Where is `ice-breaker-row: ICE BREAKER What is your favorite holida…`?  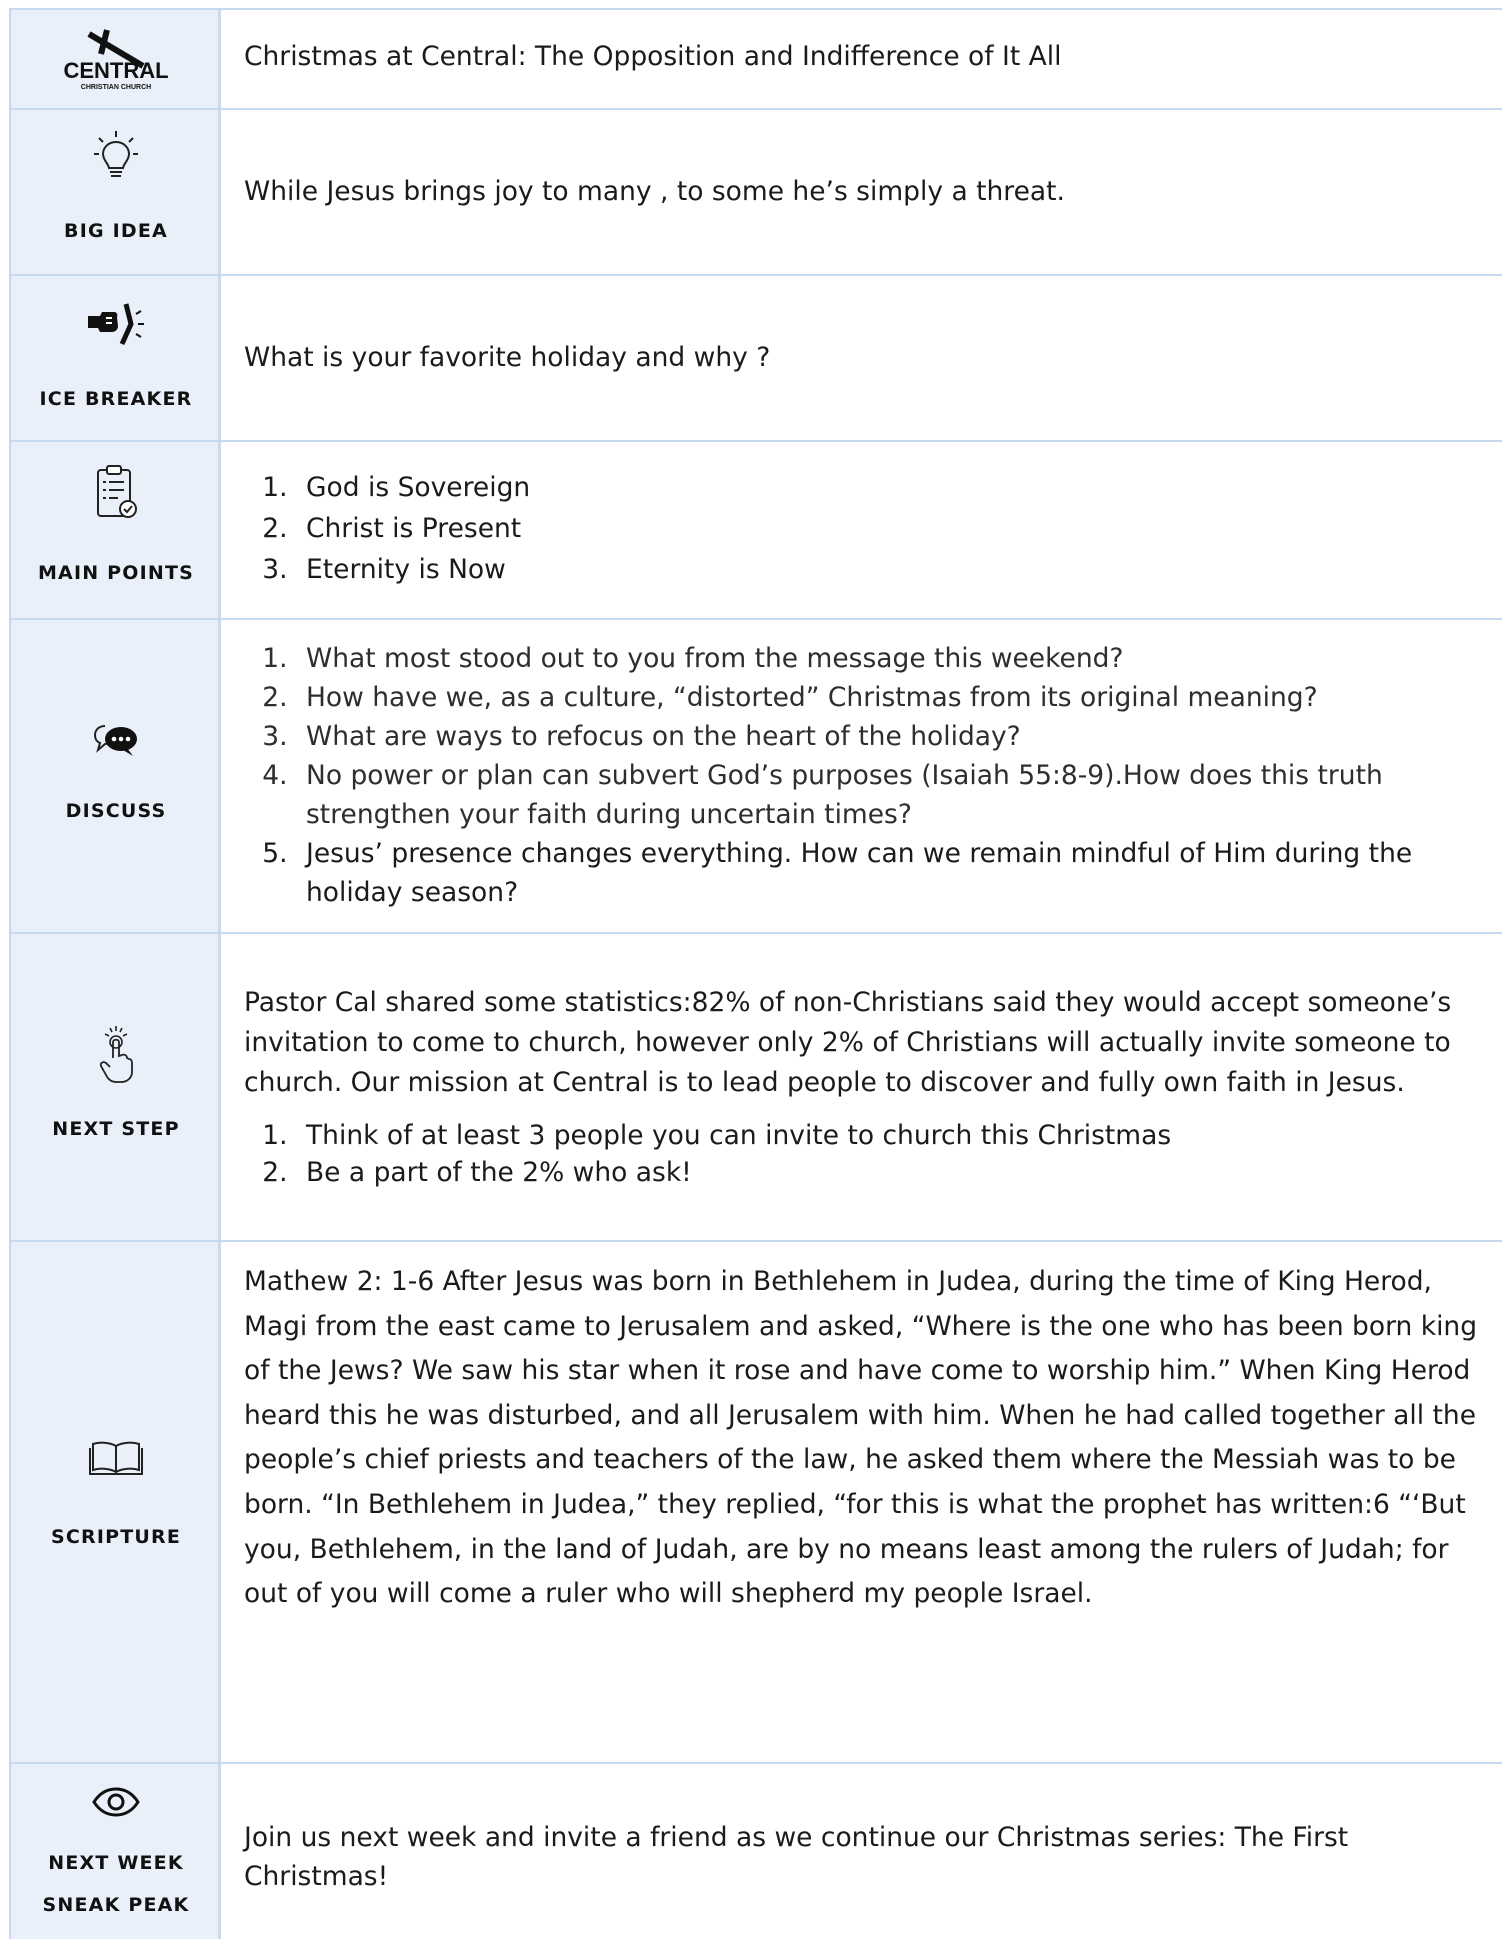
ice-breaker-row: ICE BREAKER What is your favorite holida… is located at coordinates (756, 359).